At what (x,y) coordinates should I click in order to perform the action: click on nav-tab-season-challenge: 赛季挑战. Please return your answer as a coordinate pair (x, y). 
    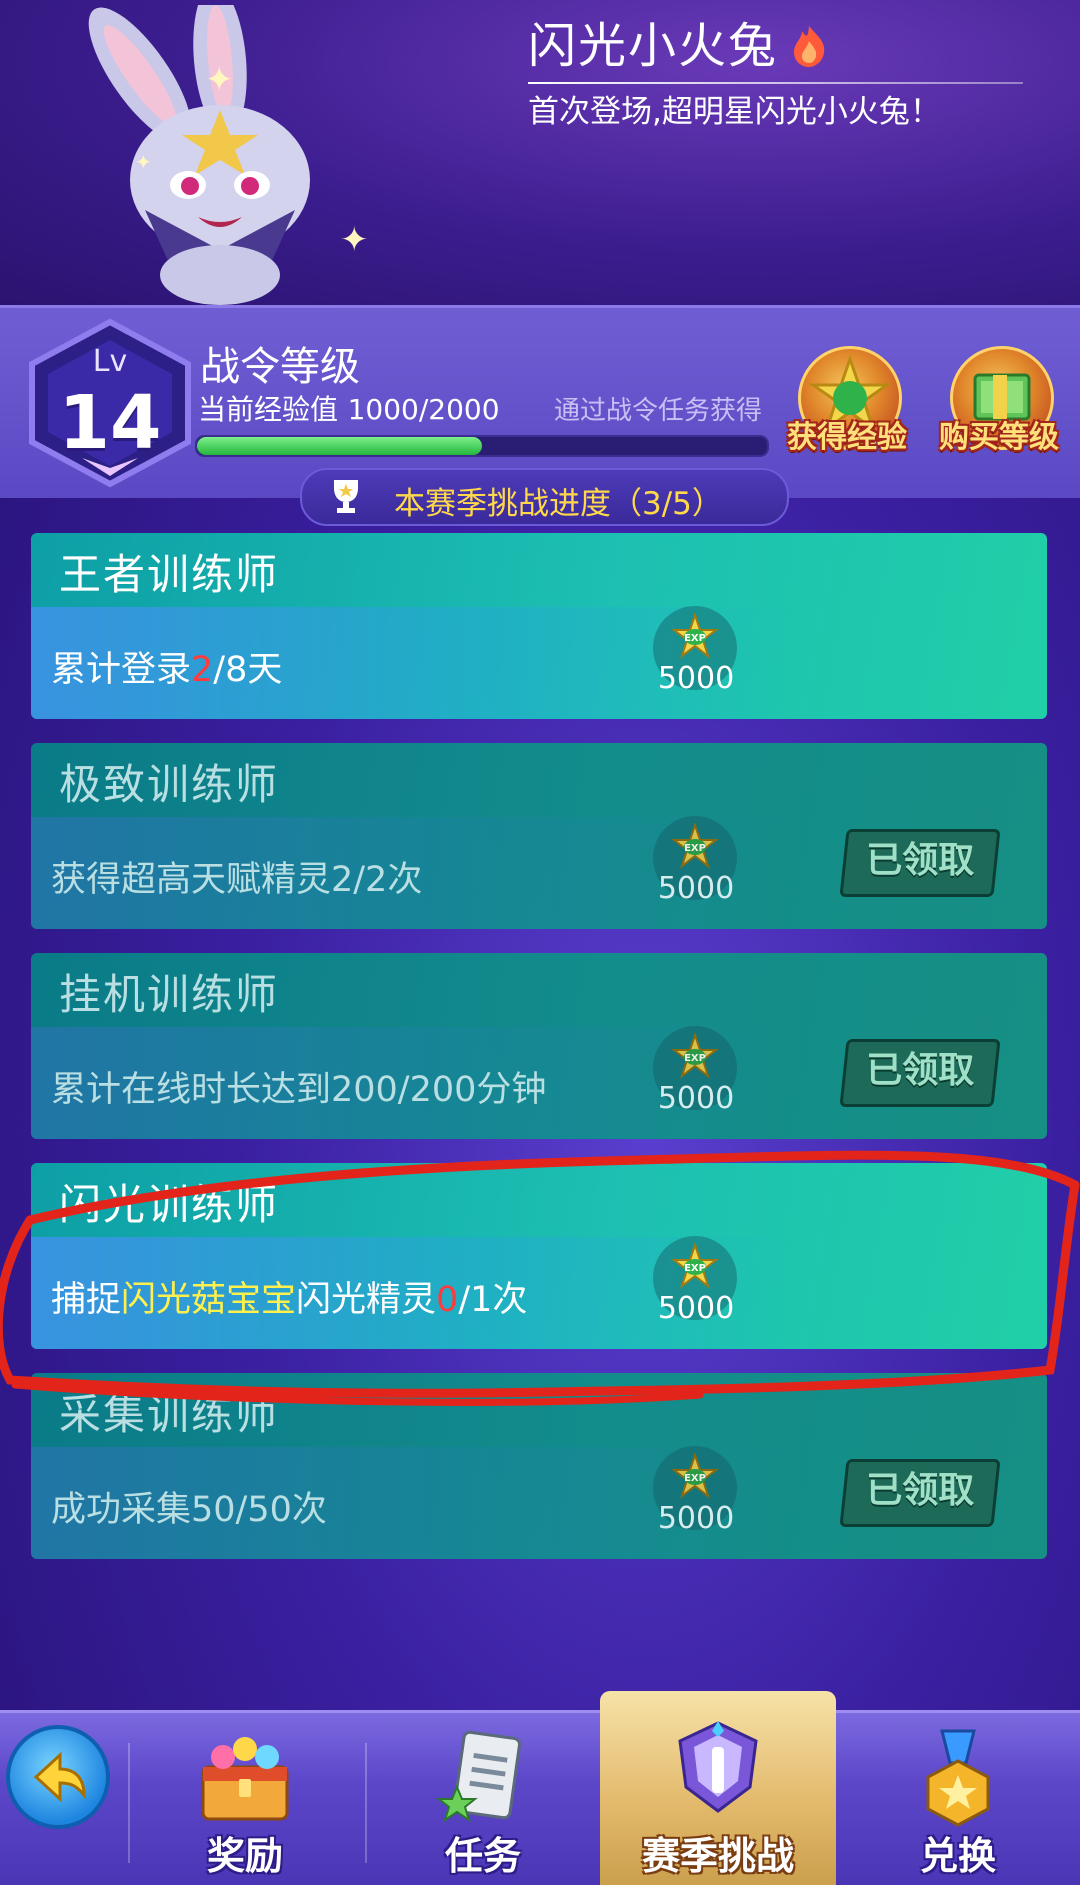
    Looking at the image, I should click on (718, 1788).